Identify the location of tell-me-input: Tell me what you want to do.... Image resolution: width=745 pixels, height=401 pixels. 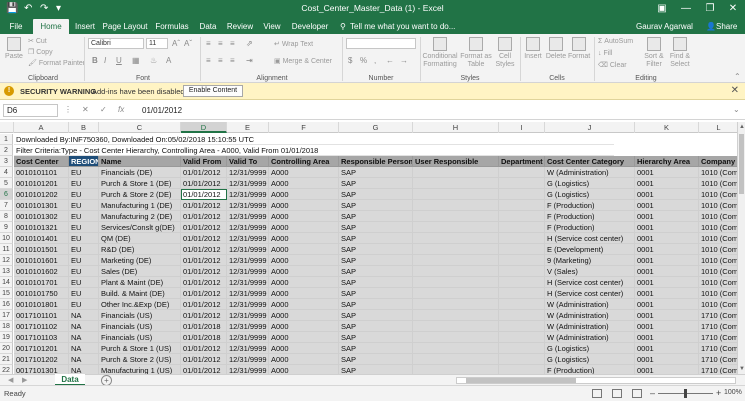
(402, 26).